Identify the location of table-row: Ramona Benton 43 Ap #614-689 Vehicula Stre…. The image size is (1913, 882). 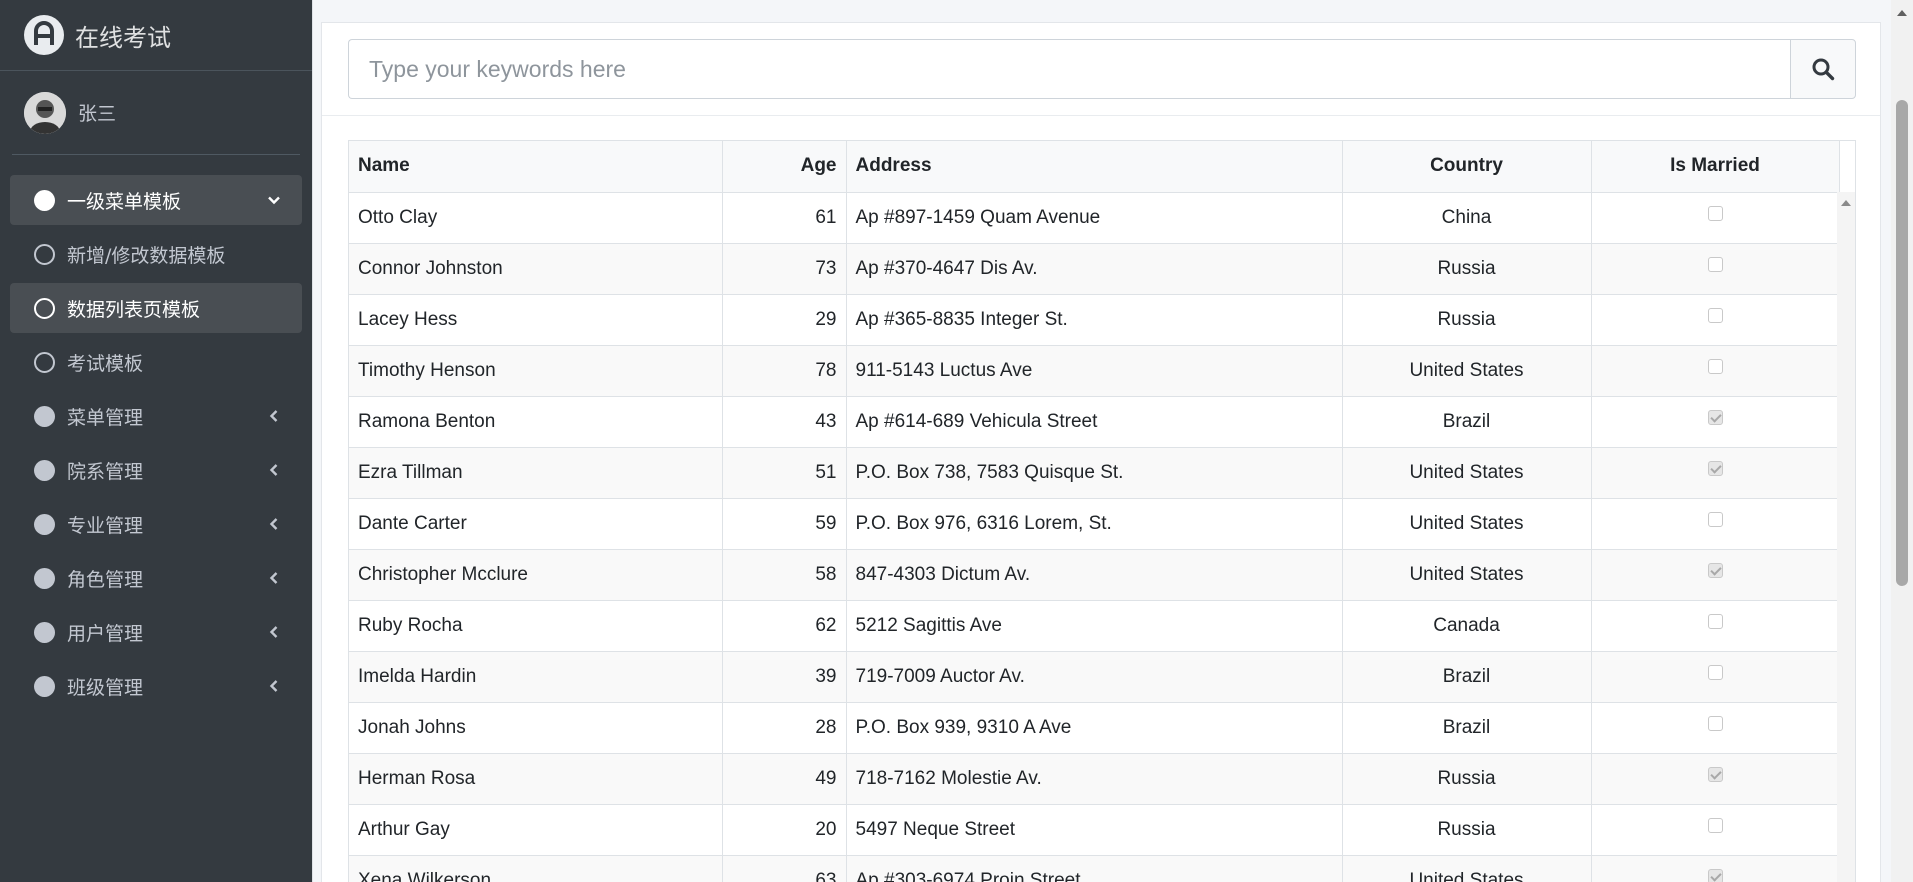
(1094, 422).